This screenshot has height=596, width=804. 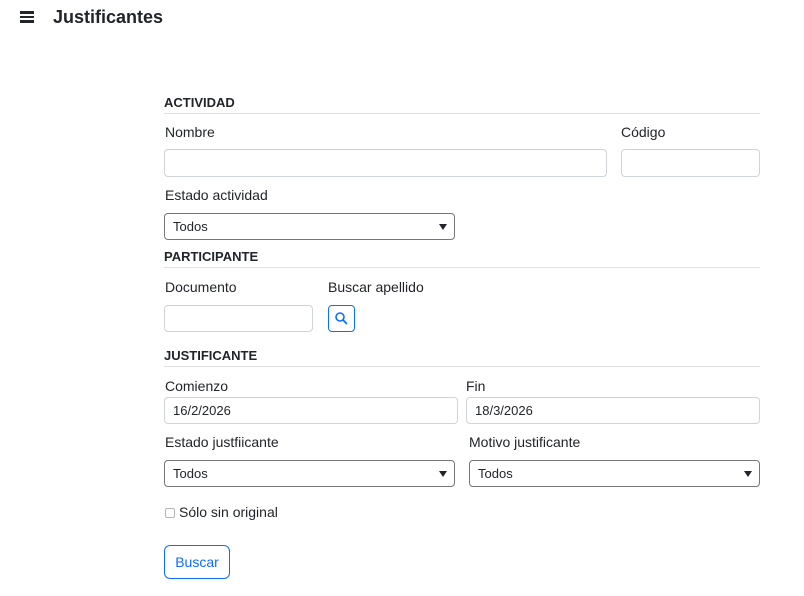 I want to click on estado-actividad-value: Todos, so click(x=190, y=226).